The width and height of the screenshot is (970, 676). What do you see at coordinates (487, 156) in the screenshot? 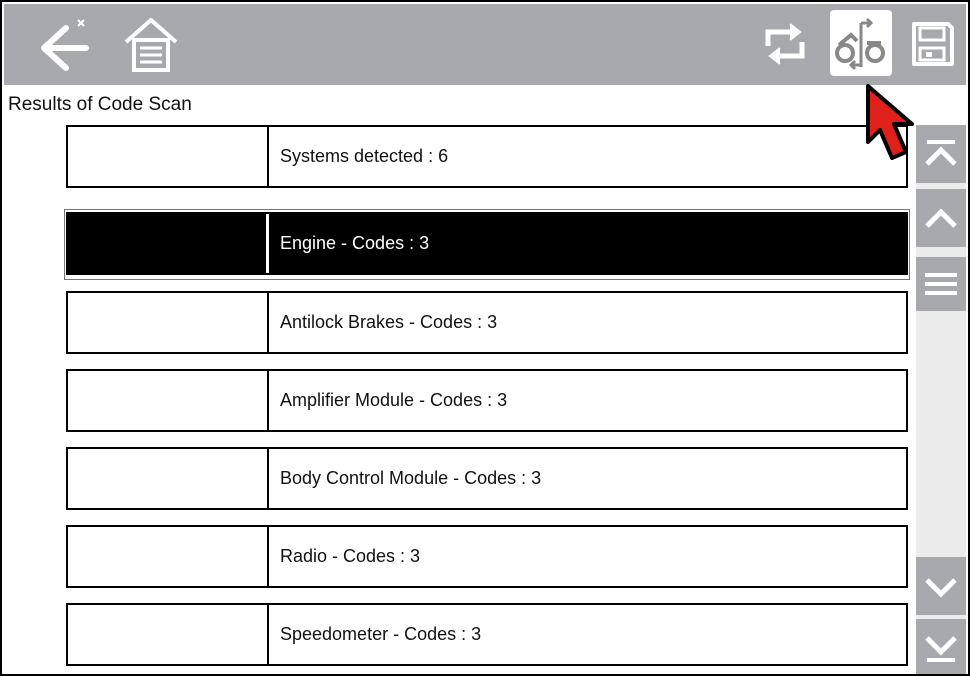
I see `result-row: Systems detected : 6` at bounding box center [487, 156].